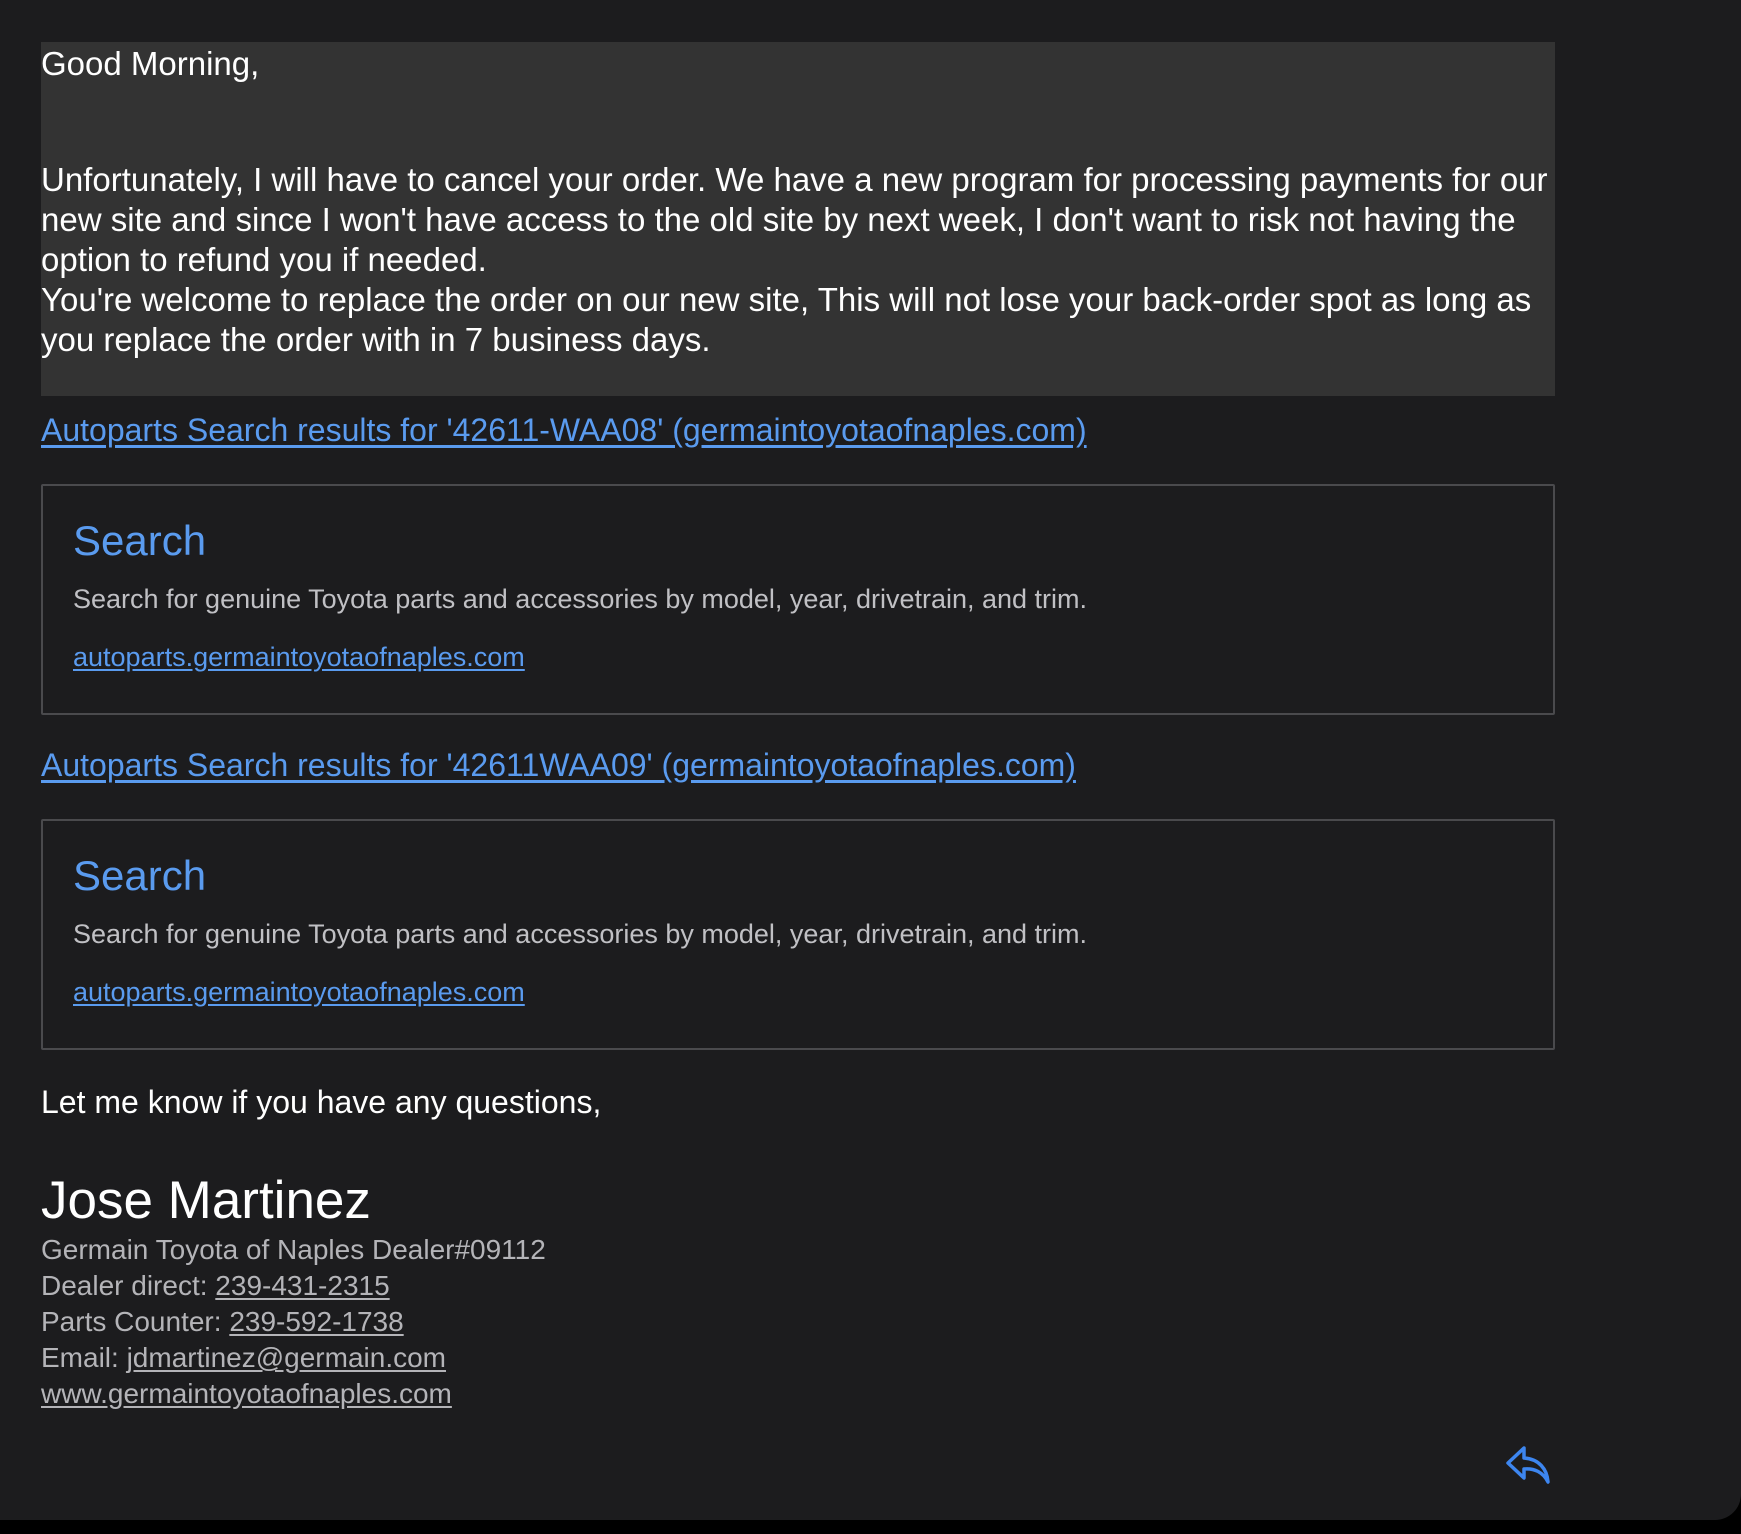  Describe the element at coordinates (293, 1249) in the screenshot. I see `signature-dealer: Germain Toyota of Naples Dealer#09112` at that location.